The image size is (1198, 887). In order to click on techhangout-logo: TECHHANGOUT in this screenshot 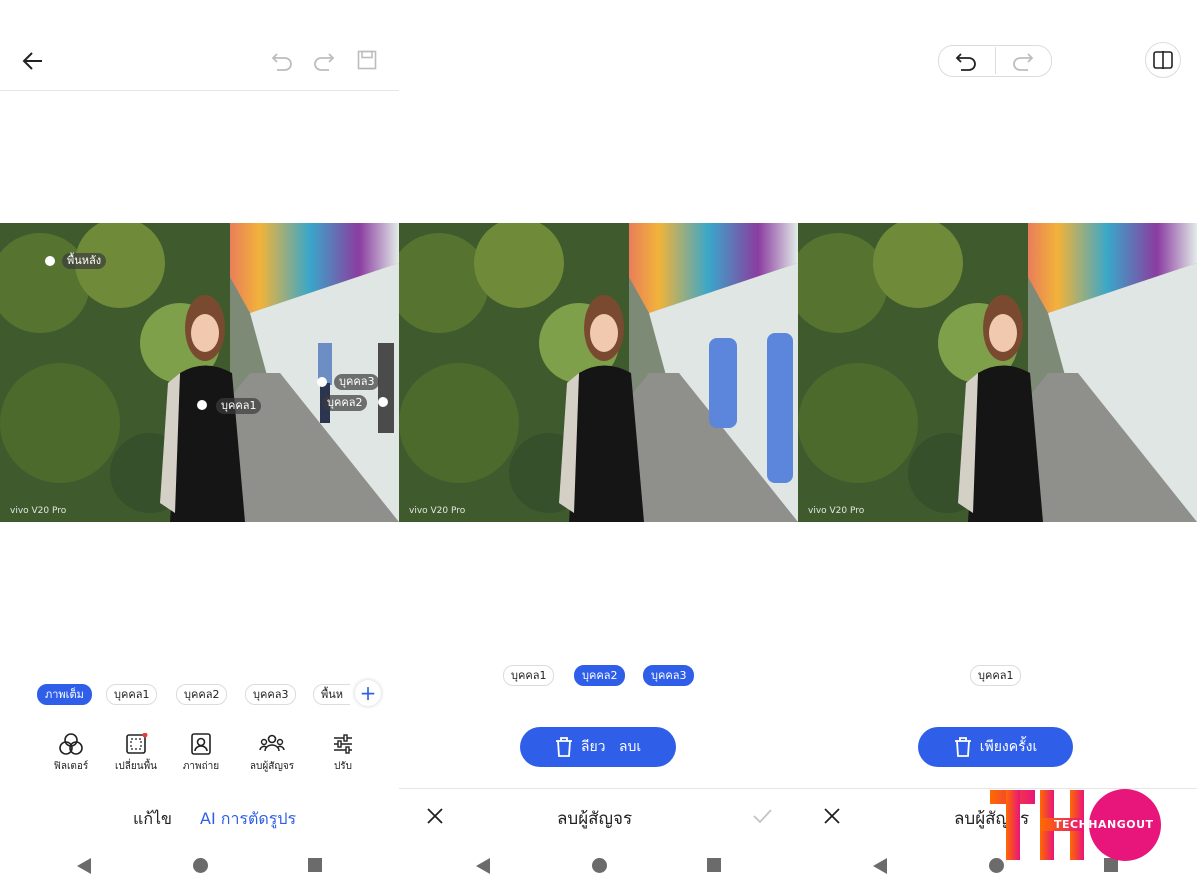, I will do `click(1077, 825)`.